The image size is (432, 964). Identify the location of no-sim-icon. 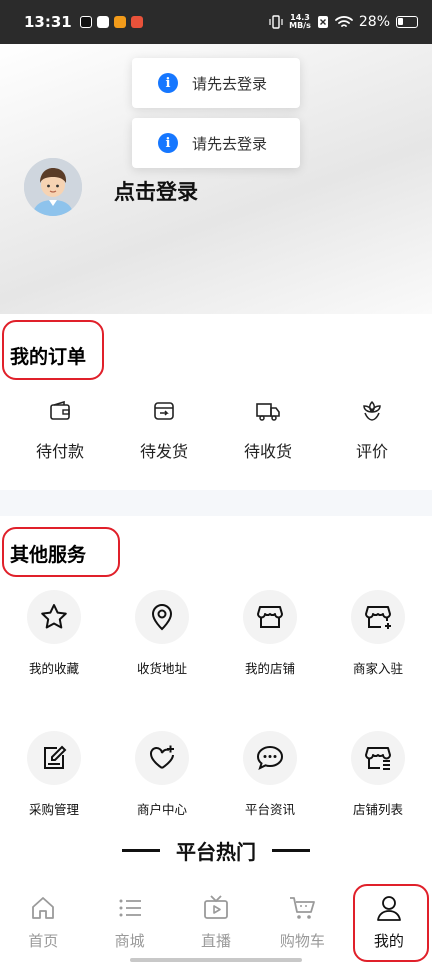
(322, 22).